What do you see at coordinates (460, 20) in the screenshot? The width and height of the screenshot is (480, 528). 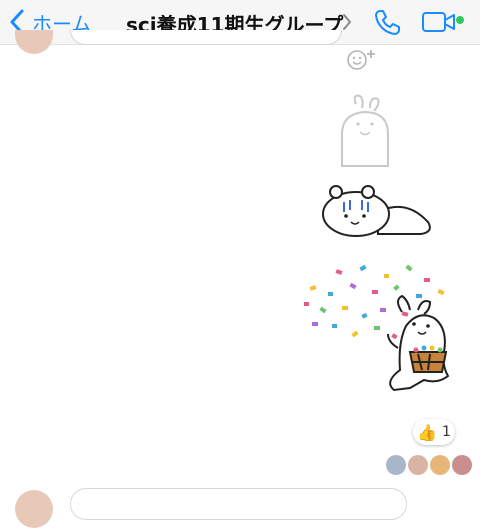 I see `online-status-dot` at bounding box center [460, 20].